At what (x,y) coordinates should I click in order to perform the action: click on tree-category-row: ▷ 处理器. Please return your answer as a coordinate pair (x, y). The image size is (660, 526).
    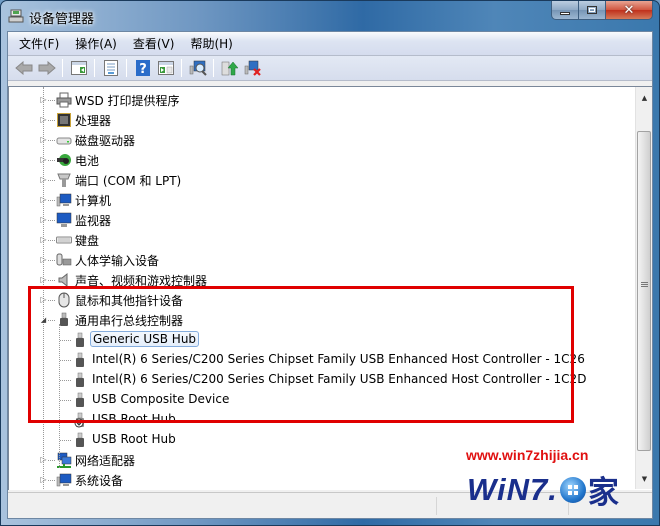
    Looking at the image, I should click on (309, 120).